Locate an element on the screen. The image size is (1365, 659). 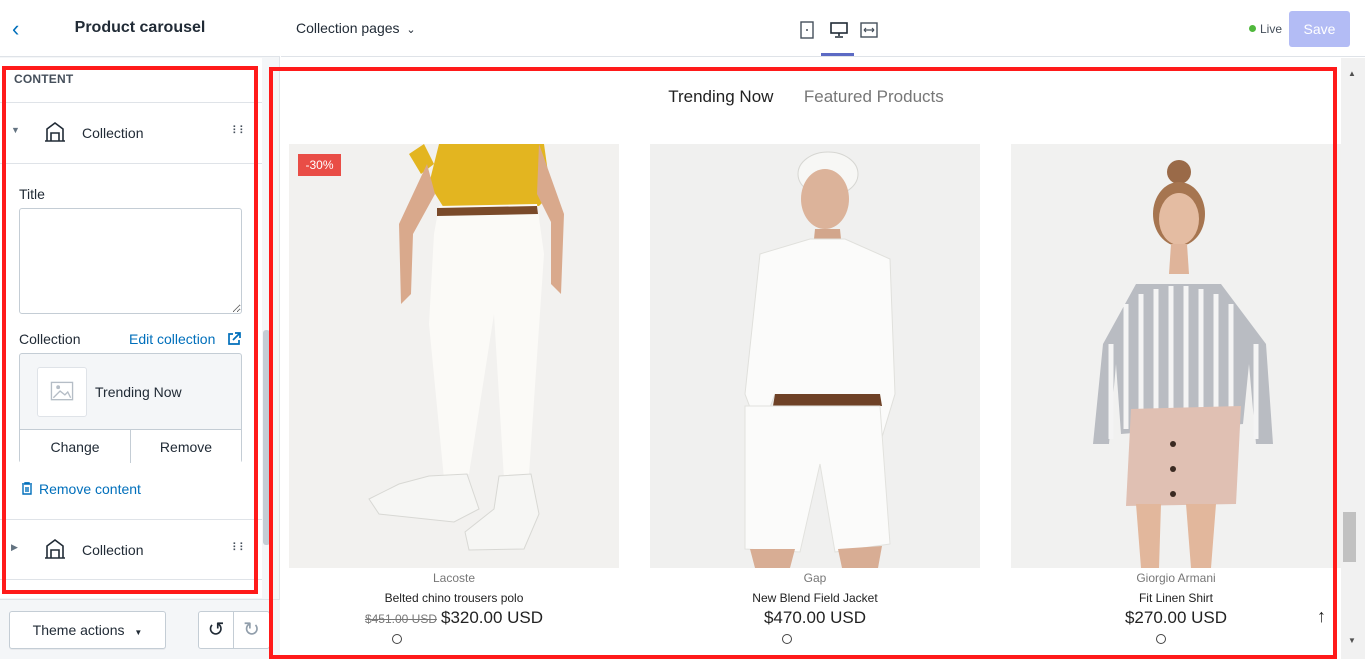
product-brand: Giorgio Armani is located at coordinates (1176, 578).